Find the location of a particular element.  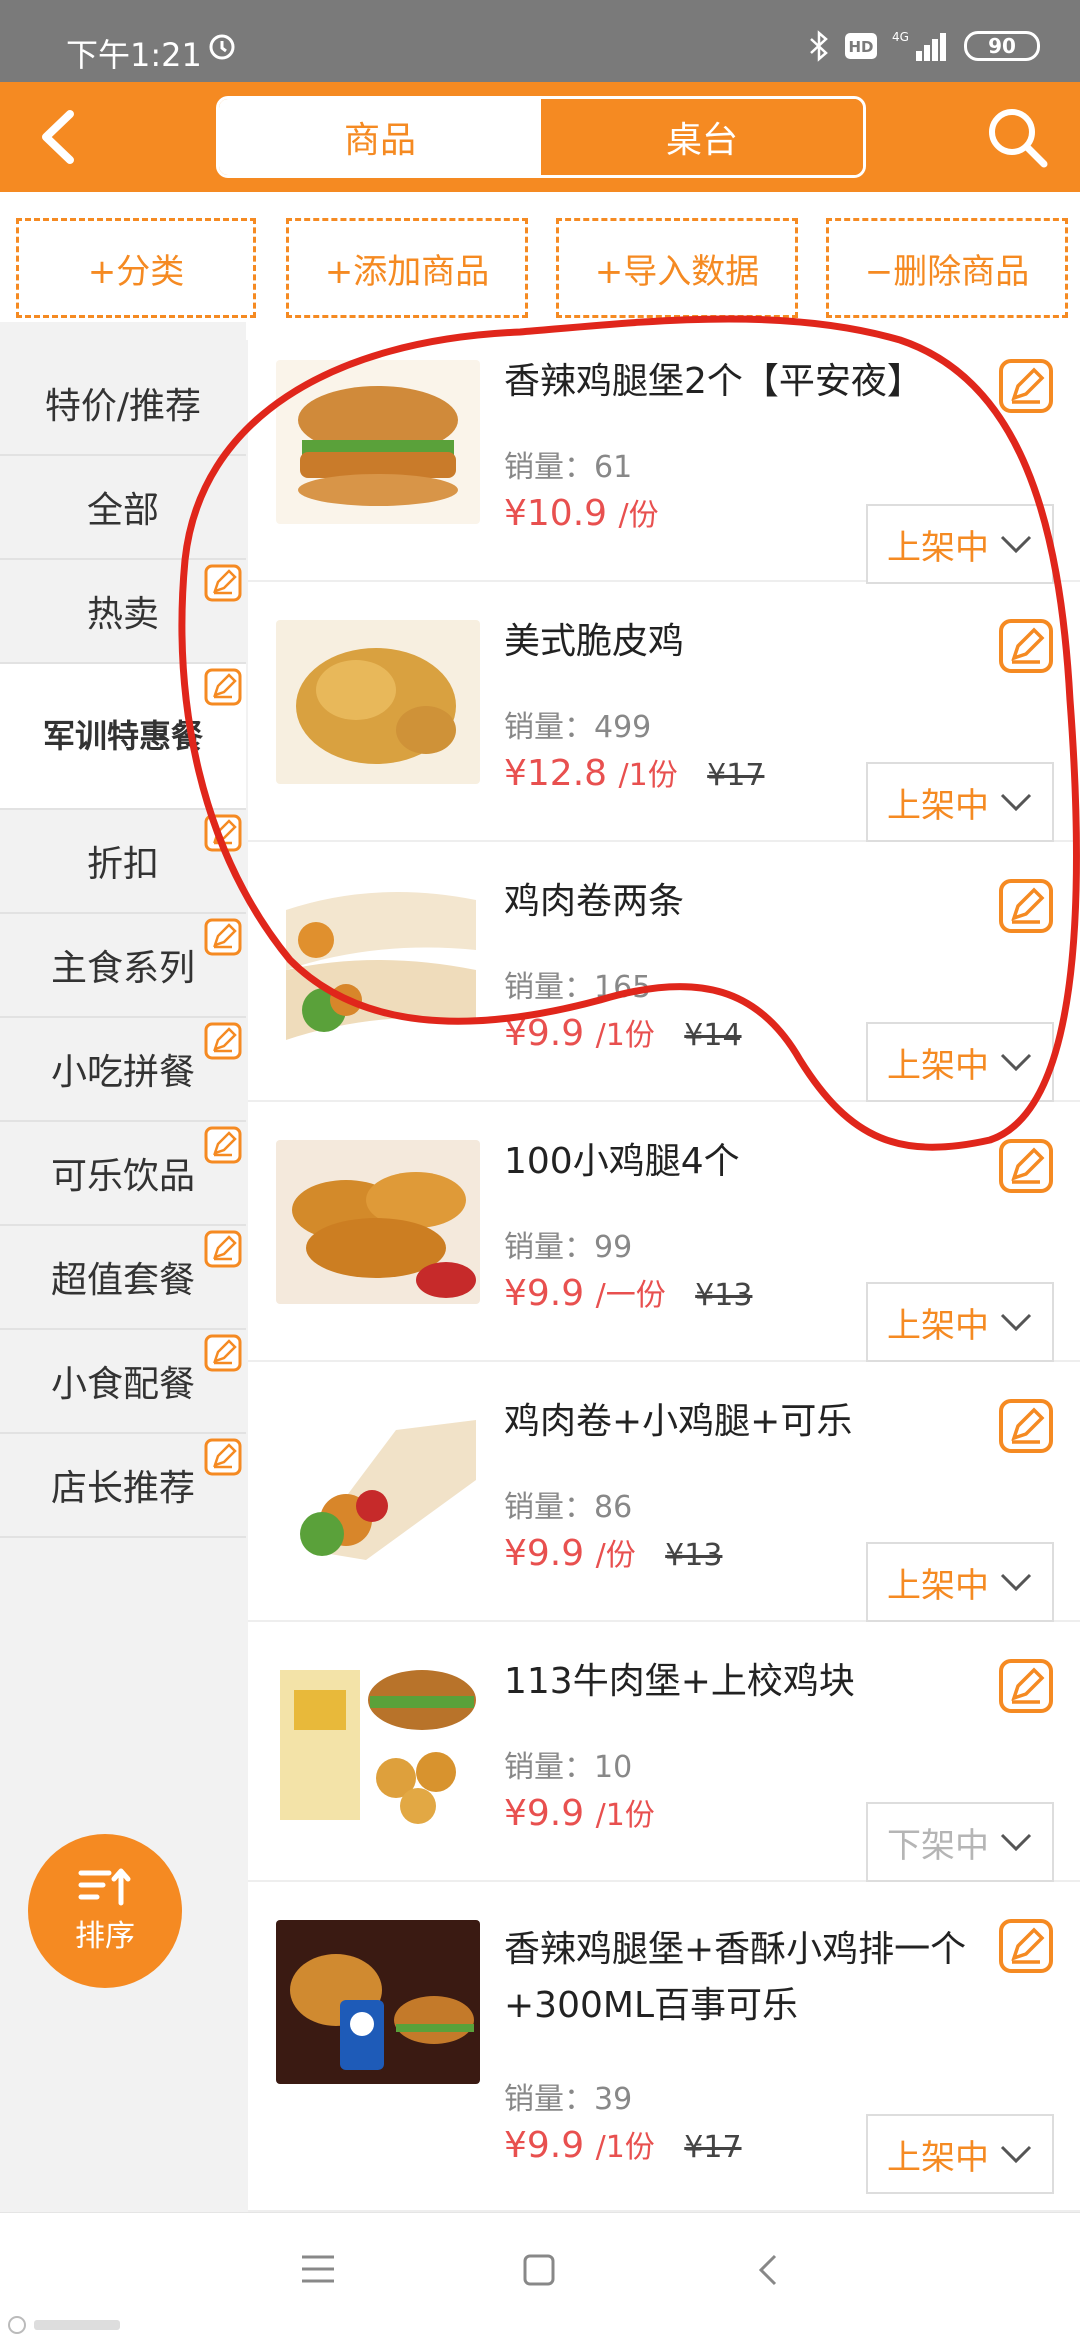

category-label: 特价/推荐 is located at coordinates (123, 406).